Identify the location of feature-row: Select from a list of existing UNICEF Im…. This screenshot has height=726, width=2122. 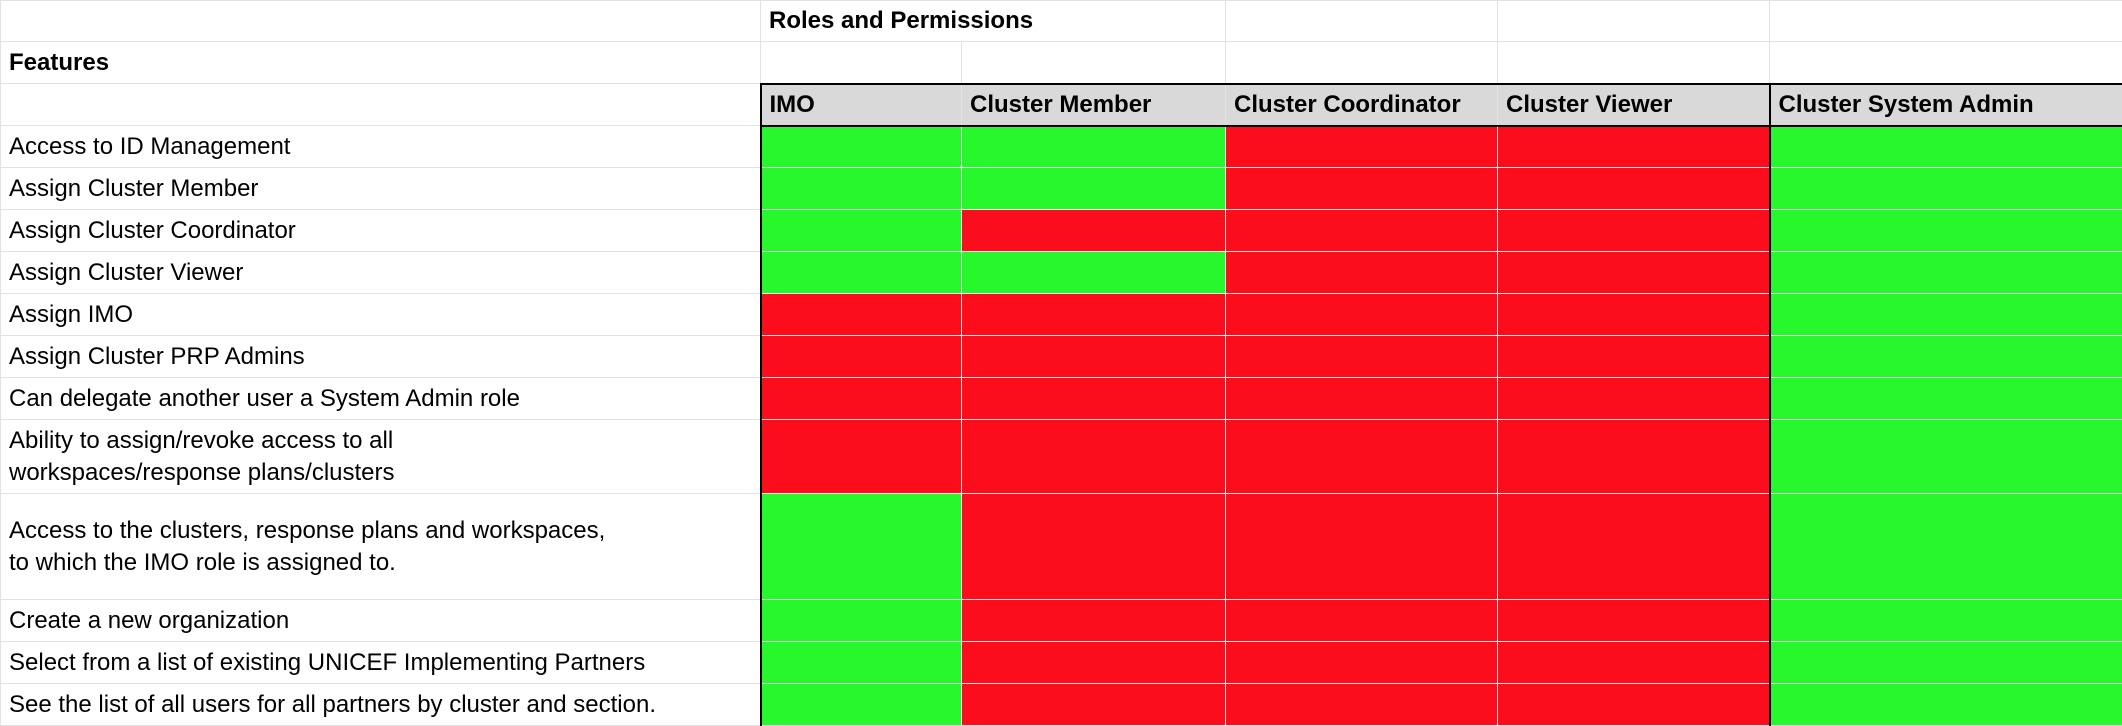
(1061, 662).